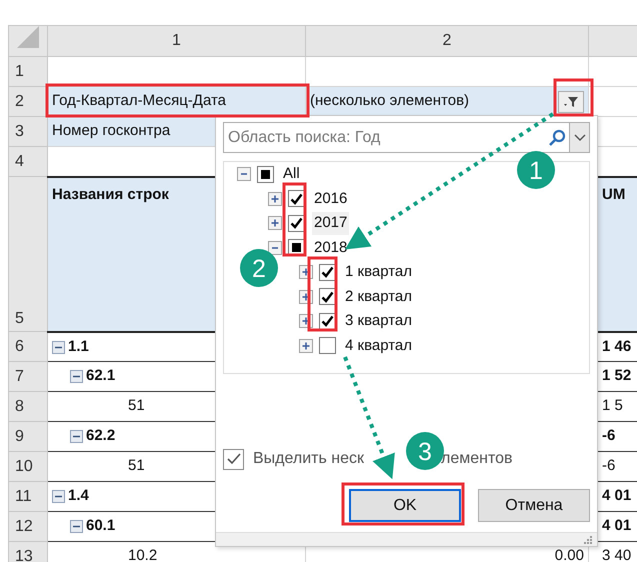  I want to click on table-cell: 1 46, so click(617, 346).